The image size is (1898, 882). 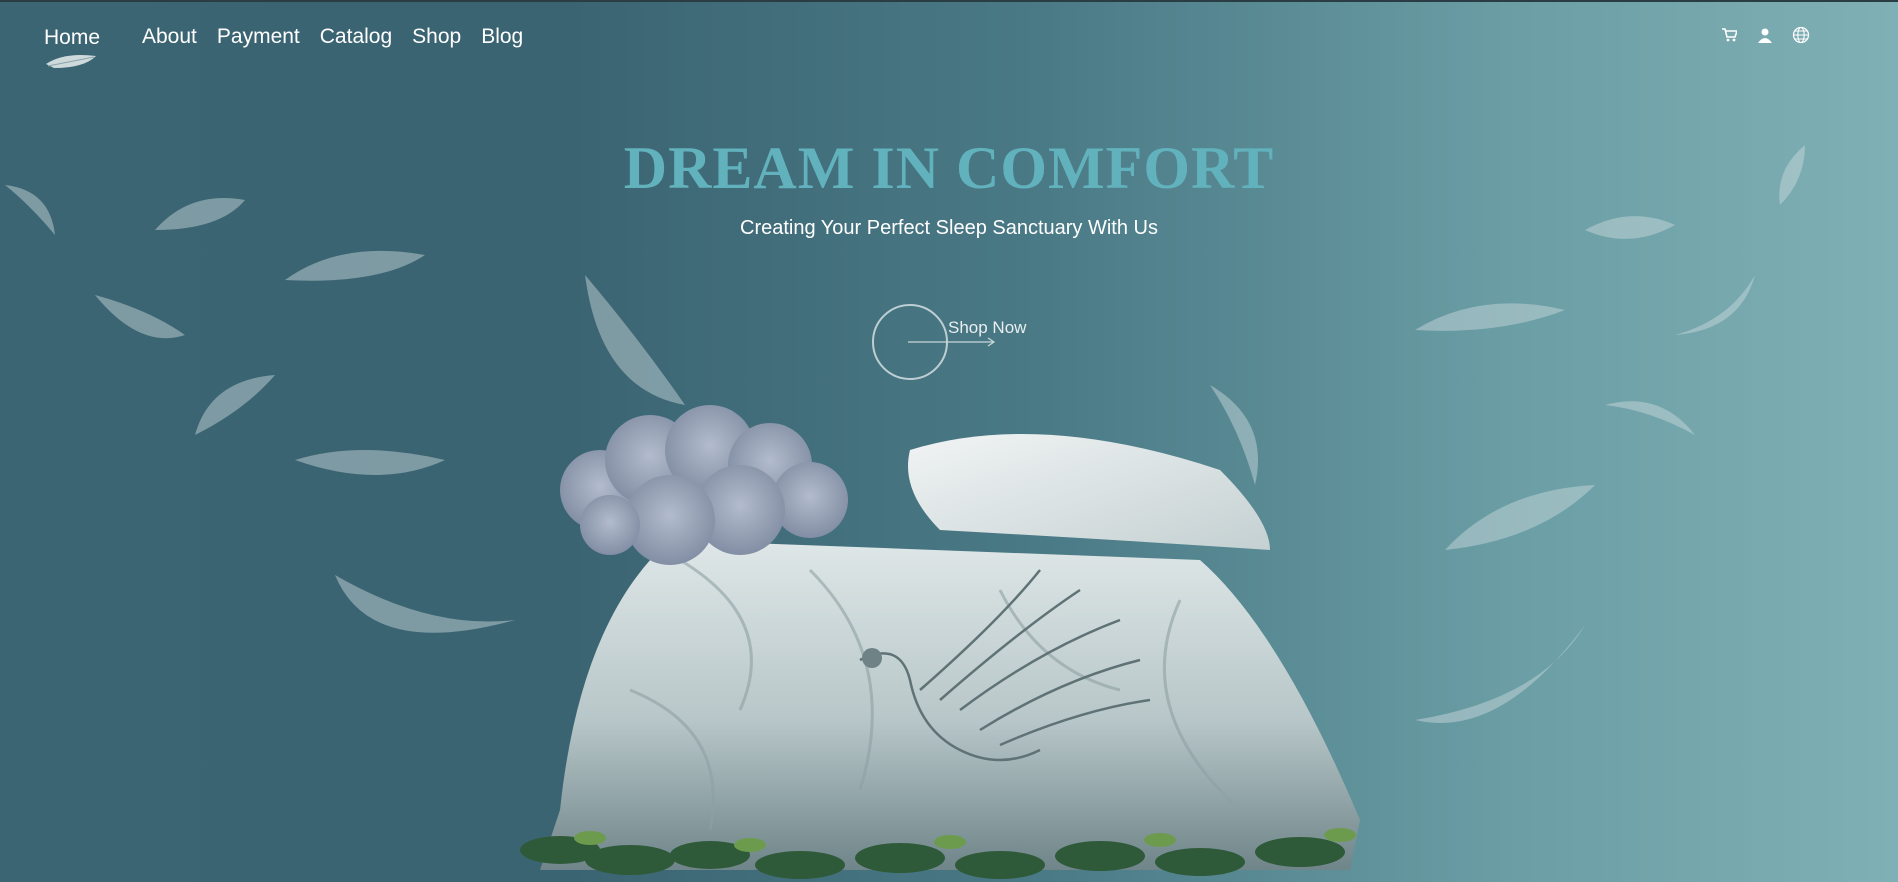 What do you see at coordinates (436, 37) in the screenshot?
I see `nav-shop: Shop` at bounding box center [436, 37].